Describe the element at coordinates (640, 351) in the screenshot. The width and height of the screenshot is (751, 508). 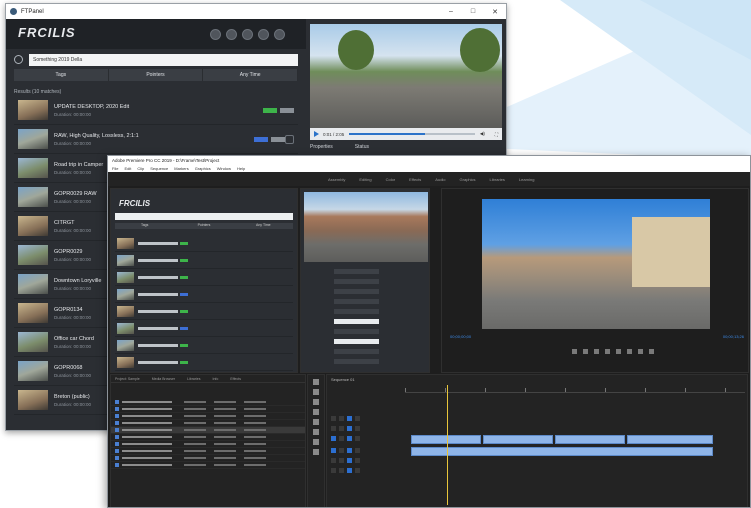
I see `extract-icon` at that location.